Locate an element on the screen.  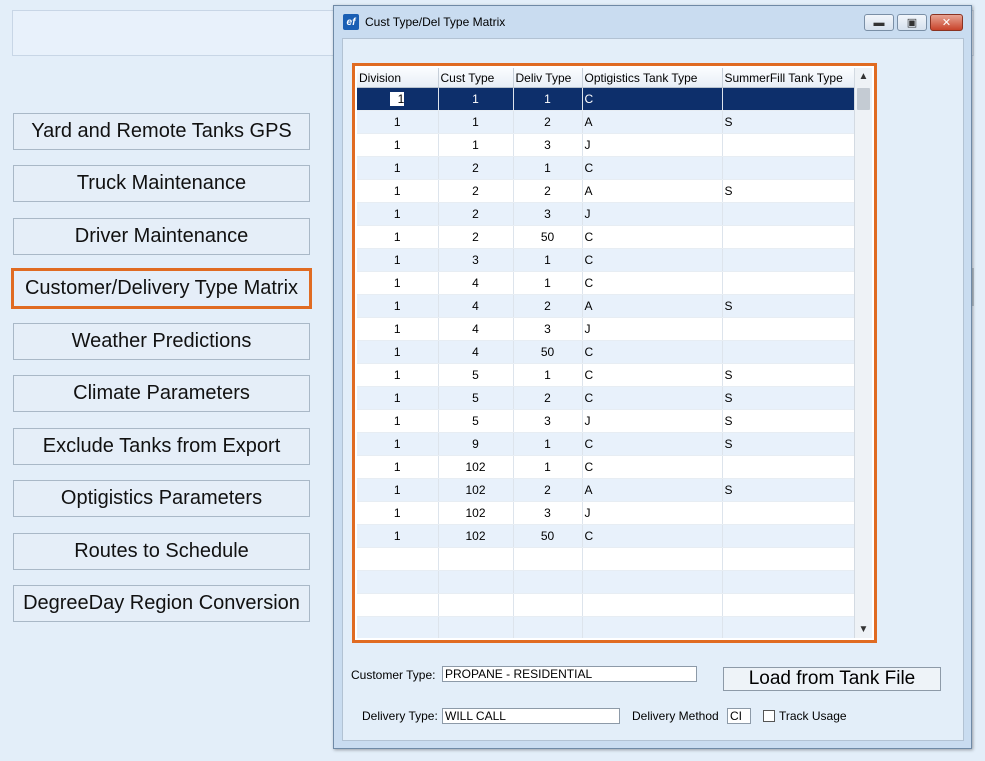
table-row: 113J is located at coordinates (607, 145).